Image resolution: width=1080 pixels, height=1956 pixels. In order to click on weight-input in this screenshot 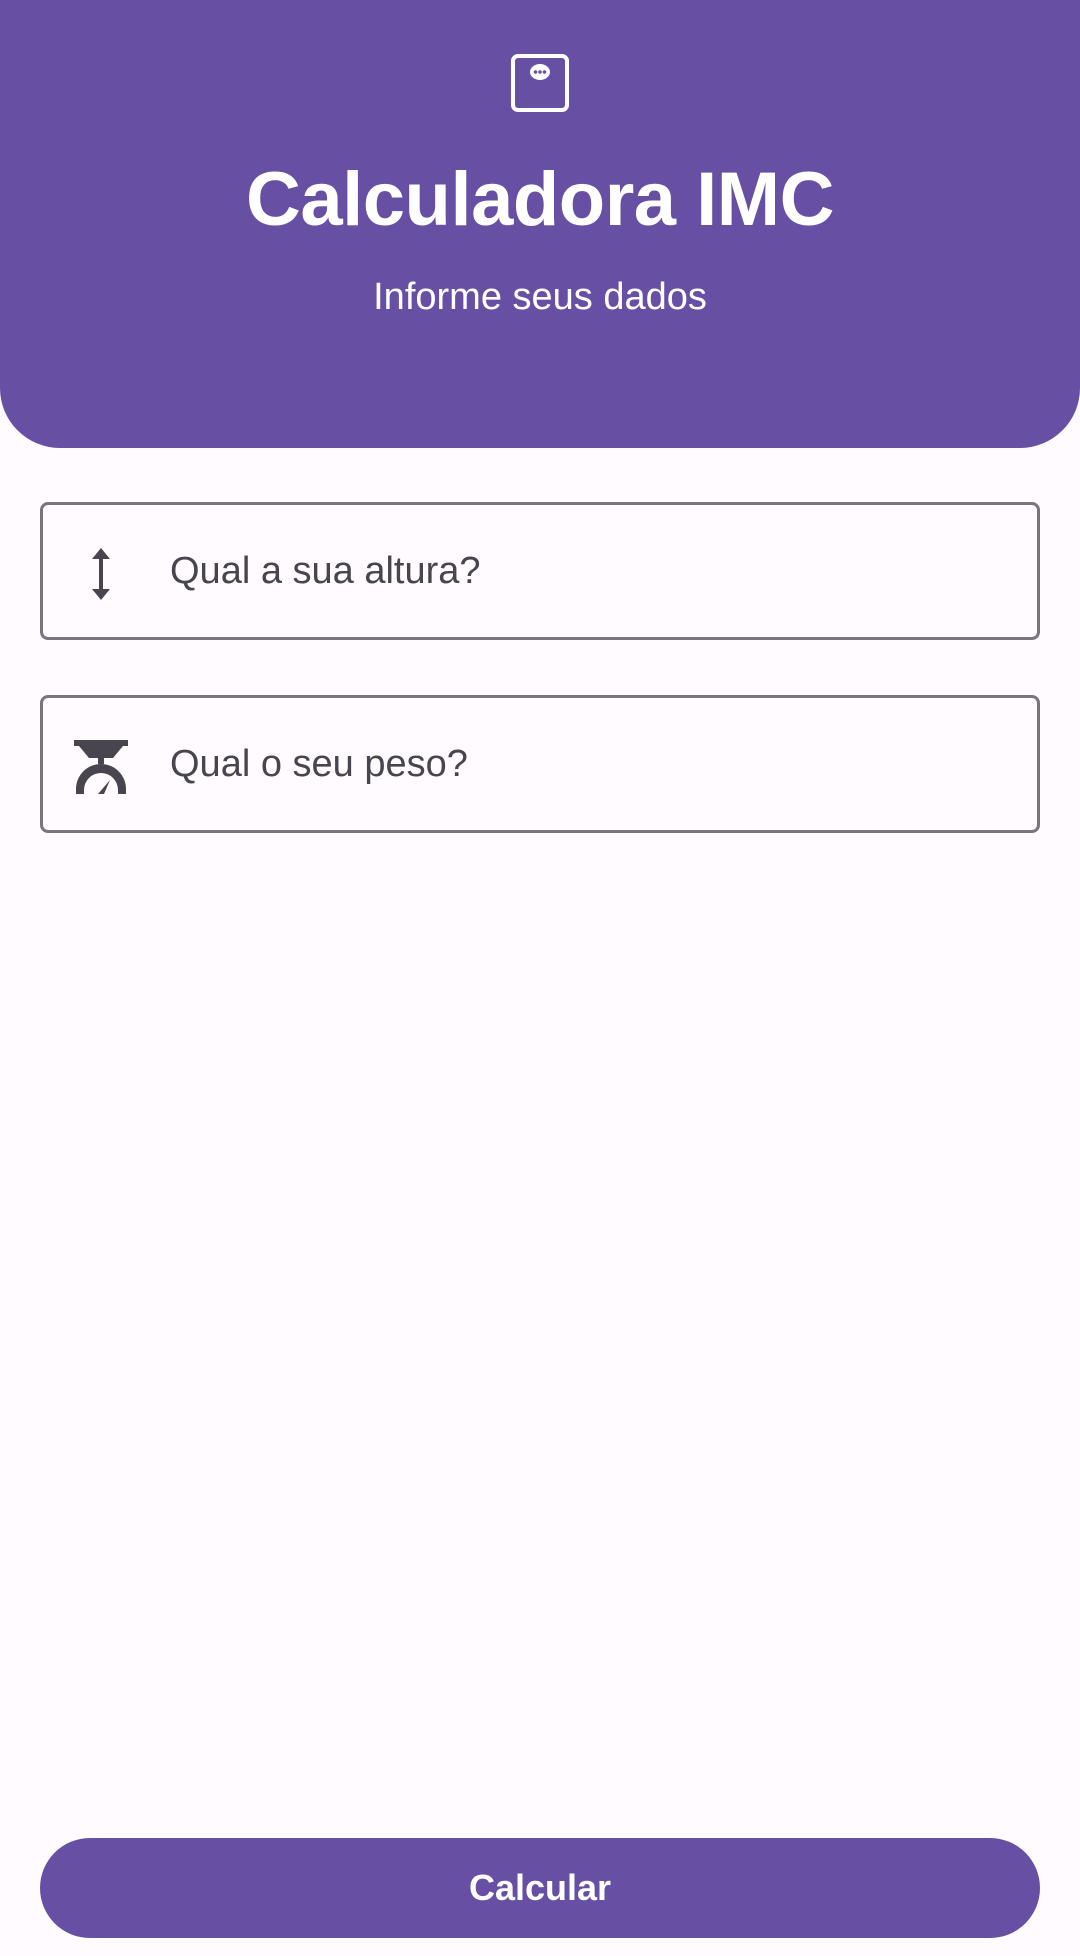, I will do `click(590, 764)`.